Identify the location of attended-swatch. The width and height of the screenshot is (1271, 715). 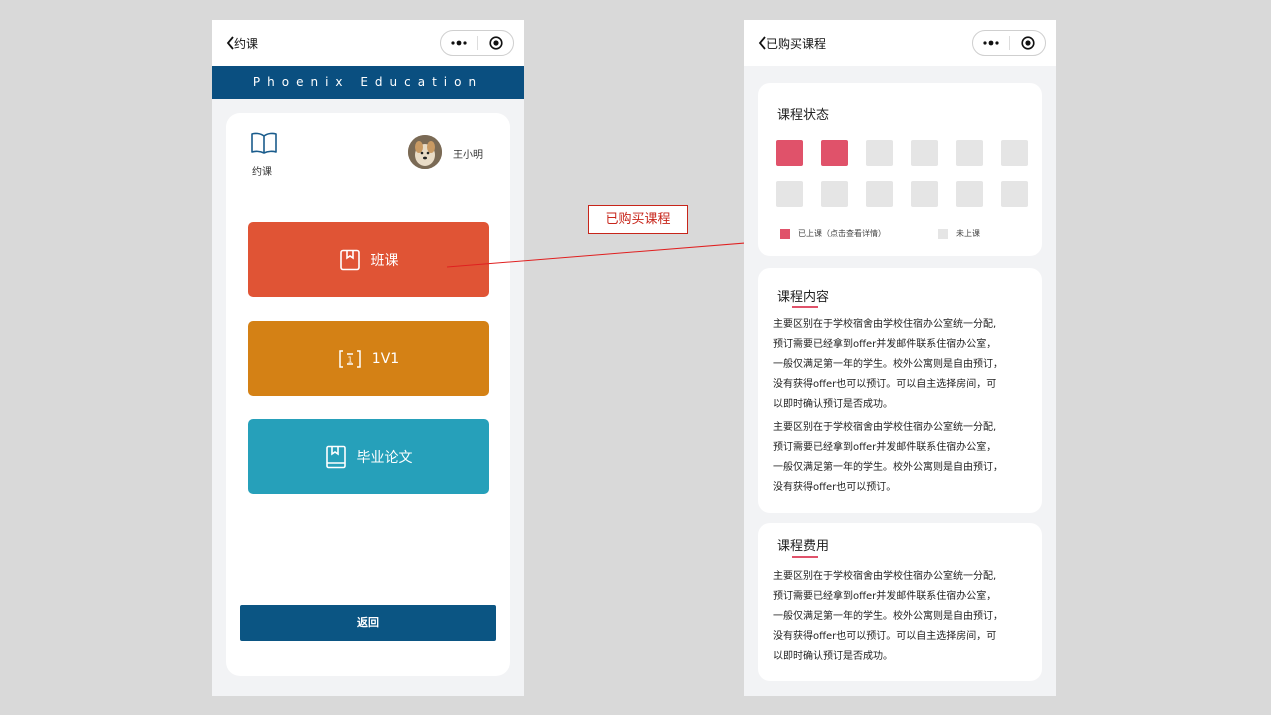
(785, 233).